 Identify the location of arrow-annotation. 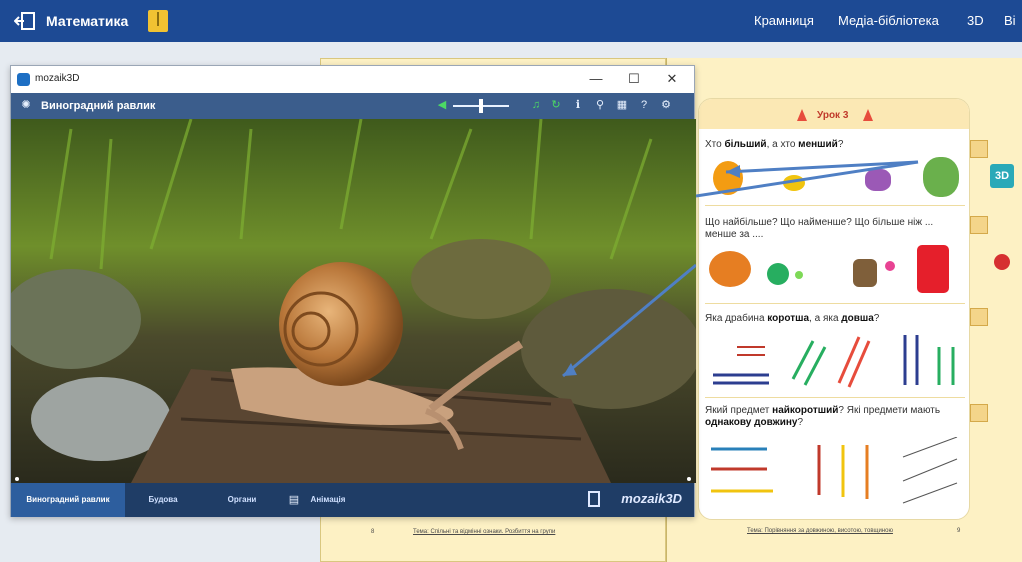
(807, 179).